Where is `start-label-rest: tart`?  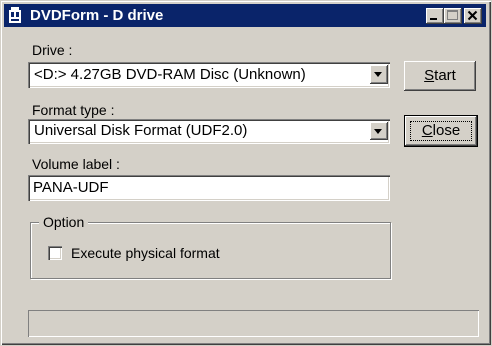 start-label-rest: tart is located at coordinates (445, 75).